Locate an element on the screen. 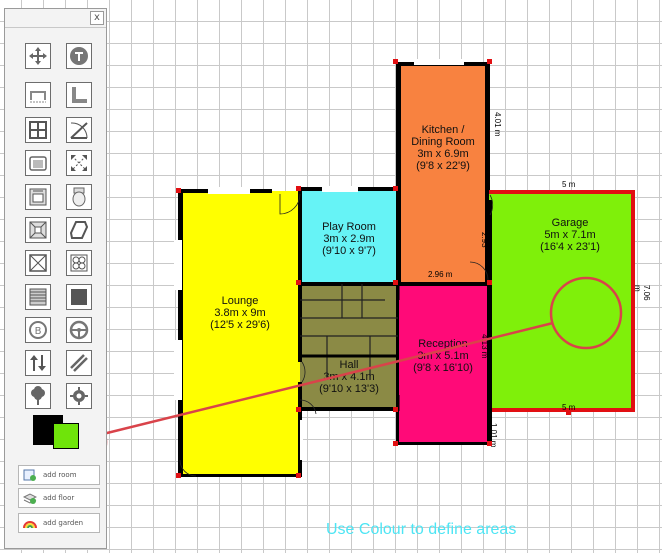 The image size is (662, 553). corner-wall-icon is located at coordinates (79, 95).